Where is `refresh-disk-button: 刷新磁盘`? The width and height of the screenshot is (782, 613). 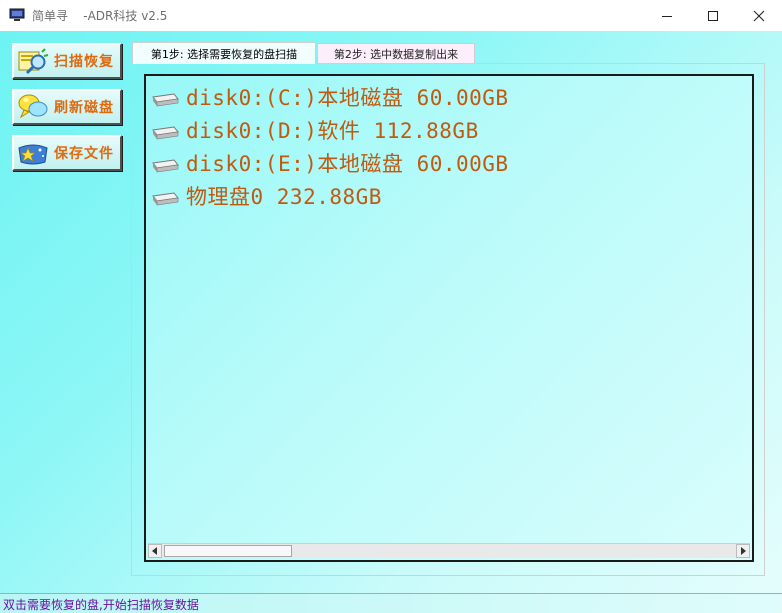 refresh-disk-button: 刷新磁盘 is located at coordinates (67, 107).